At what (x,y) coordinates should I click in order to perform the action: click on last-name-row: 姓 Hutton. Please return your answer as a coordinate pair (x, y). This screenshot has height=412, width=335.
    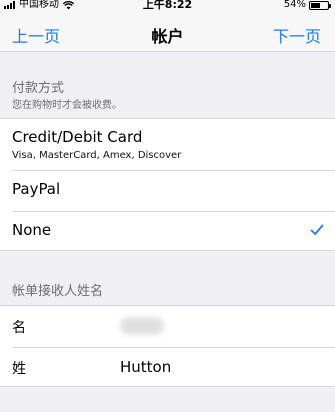
    Looking at the image, I should click on (167, 367).